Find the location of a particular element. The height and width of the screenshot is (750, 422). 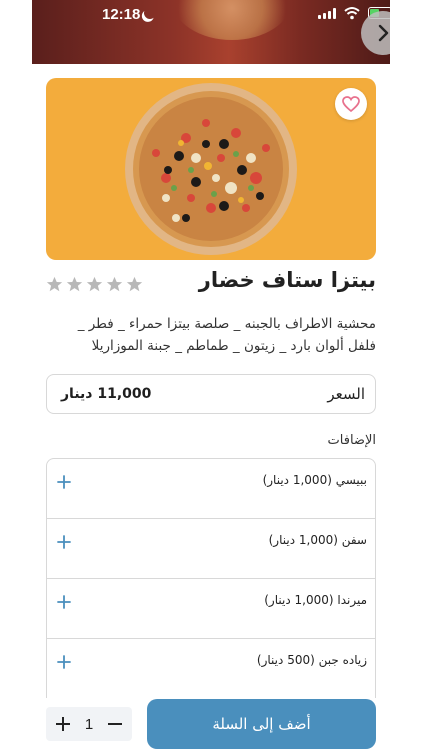

addon-label: ميرندا (1,000 دينار) is located at coordinates (315, 600).